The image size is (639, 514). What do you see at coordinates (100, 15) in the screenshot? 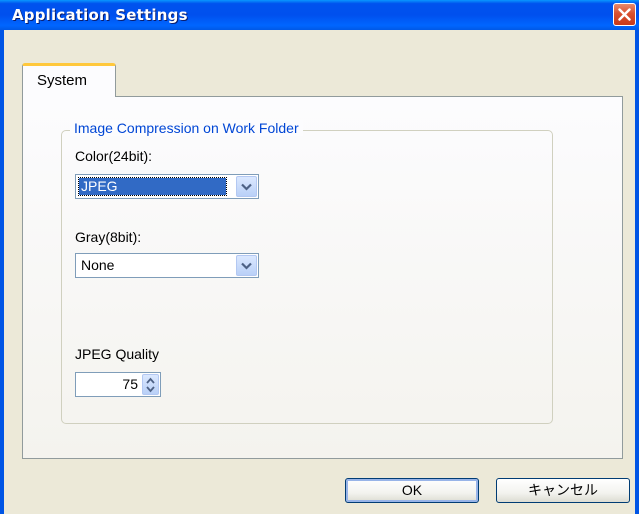
I see `window-title: Application Settings` at bounding box center [100, 15].